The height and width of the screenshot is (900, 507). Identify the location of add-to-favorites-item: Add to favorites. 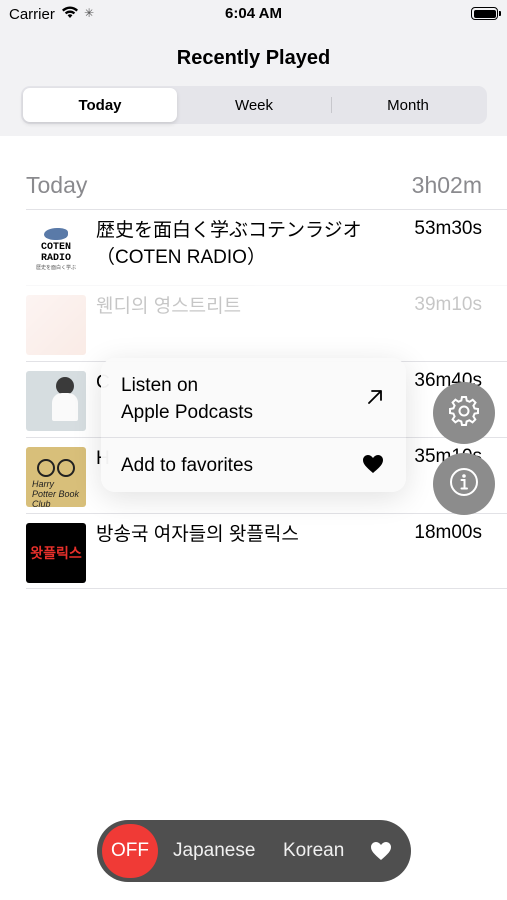
(253, 465).